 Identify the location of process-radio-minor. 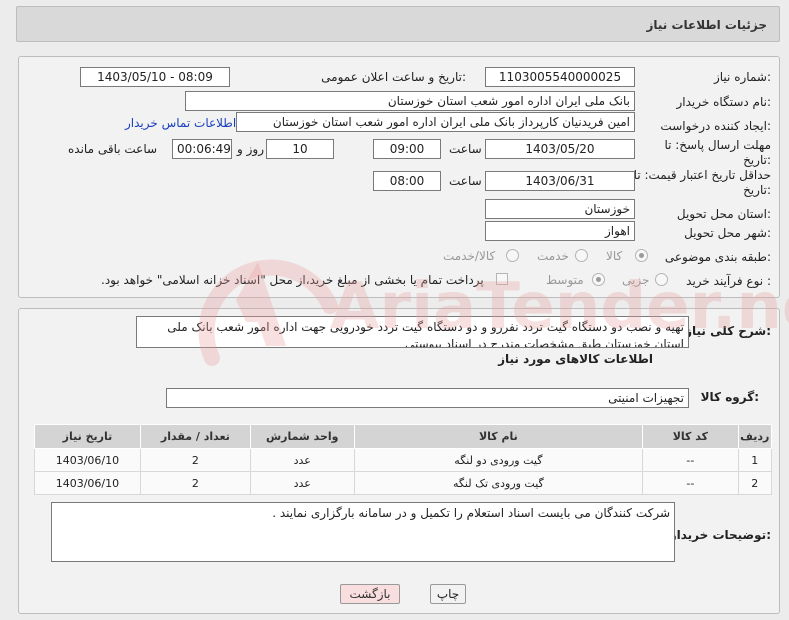
(661, 279).